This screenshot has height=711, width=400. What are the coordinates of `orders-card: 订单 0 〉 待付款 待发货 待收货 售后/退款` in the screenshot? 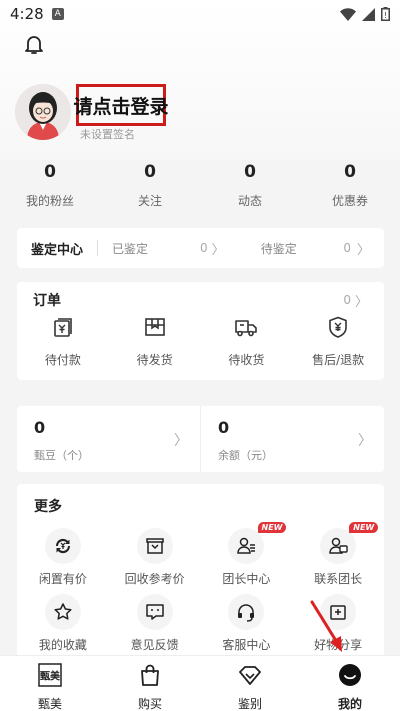 It's located at (200, 331).